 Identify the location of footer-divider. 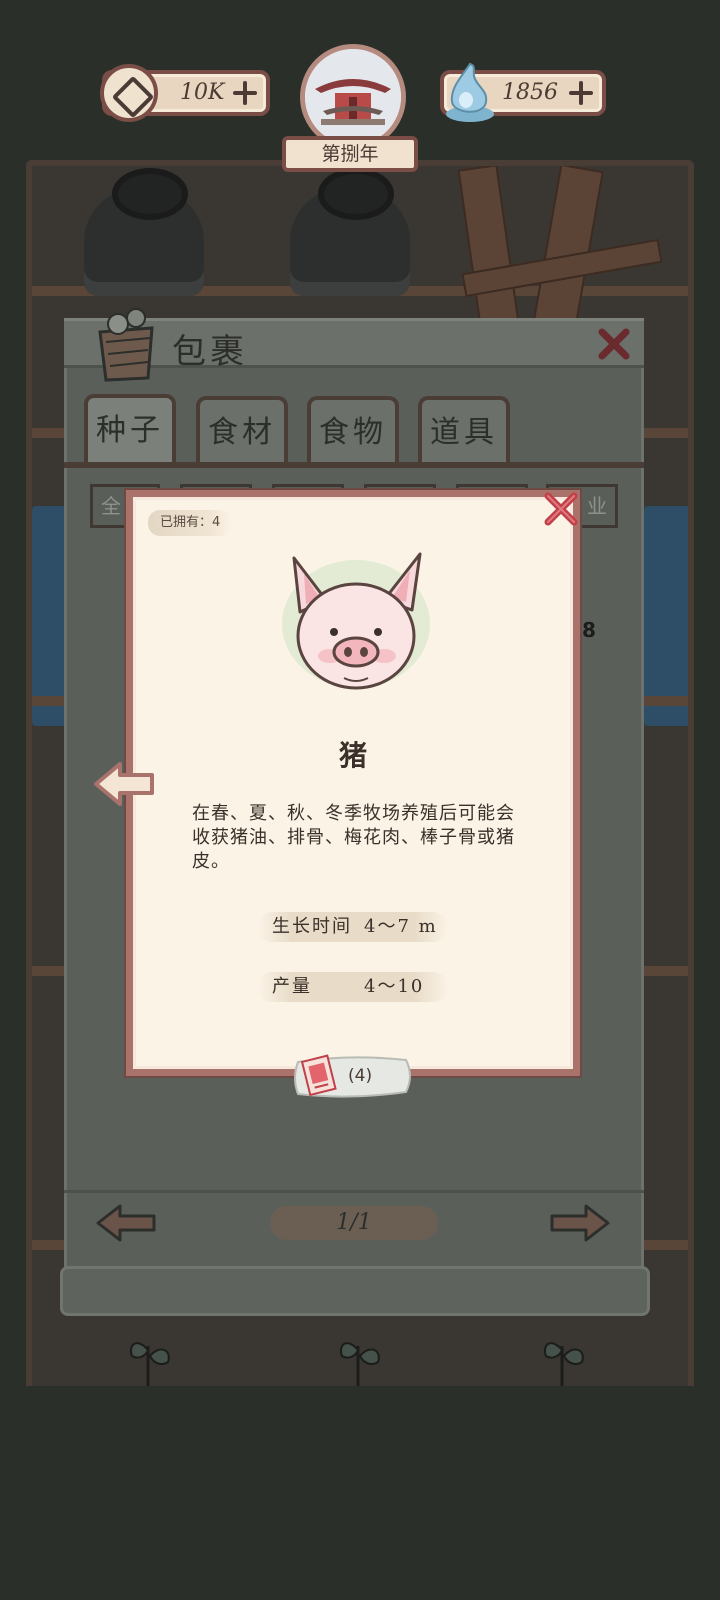
(354, 1191).